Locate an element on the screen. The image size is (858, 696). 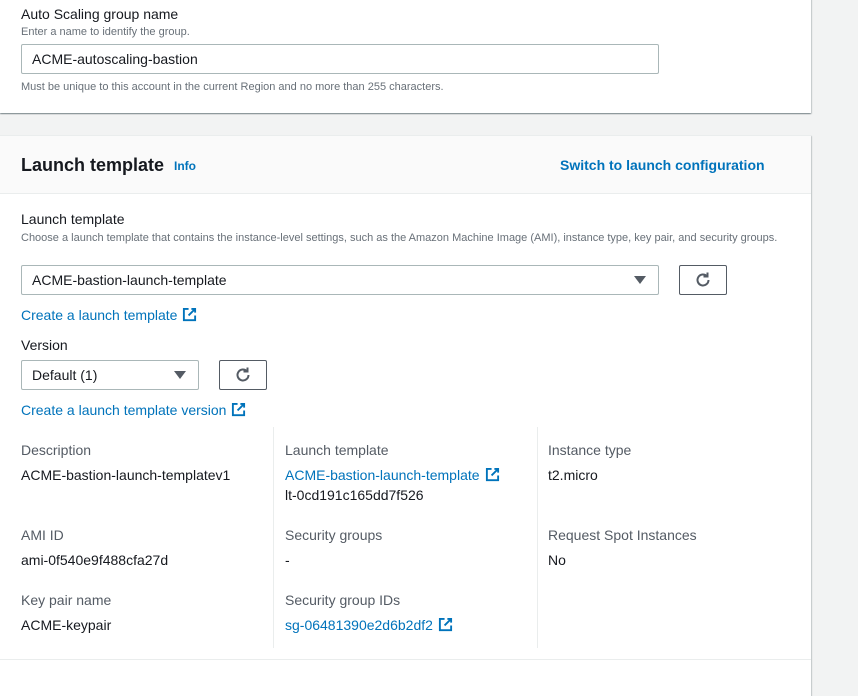
switch-to-launch-configuration-link: Switch to launch configuration is located at coordinates (662, 165).